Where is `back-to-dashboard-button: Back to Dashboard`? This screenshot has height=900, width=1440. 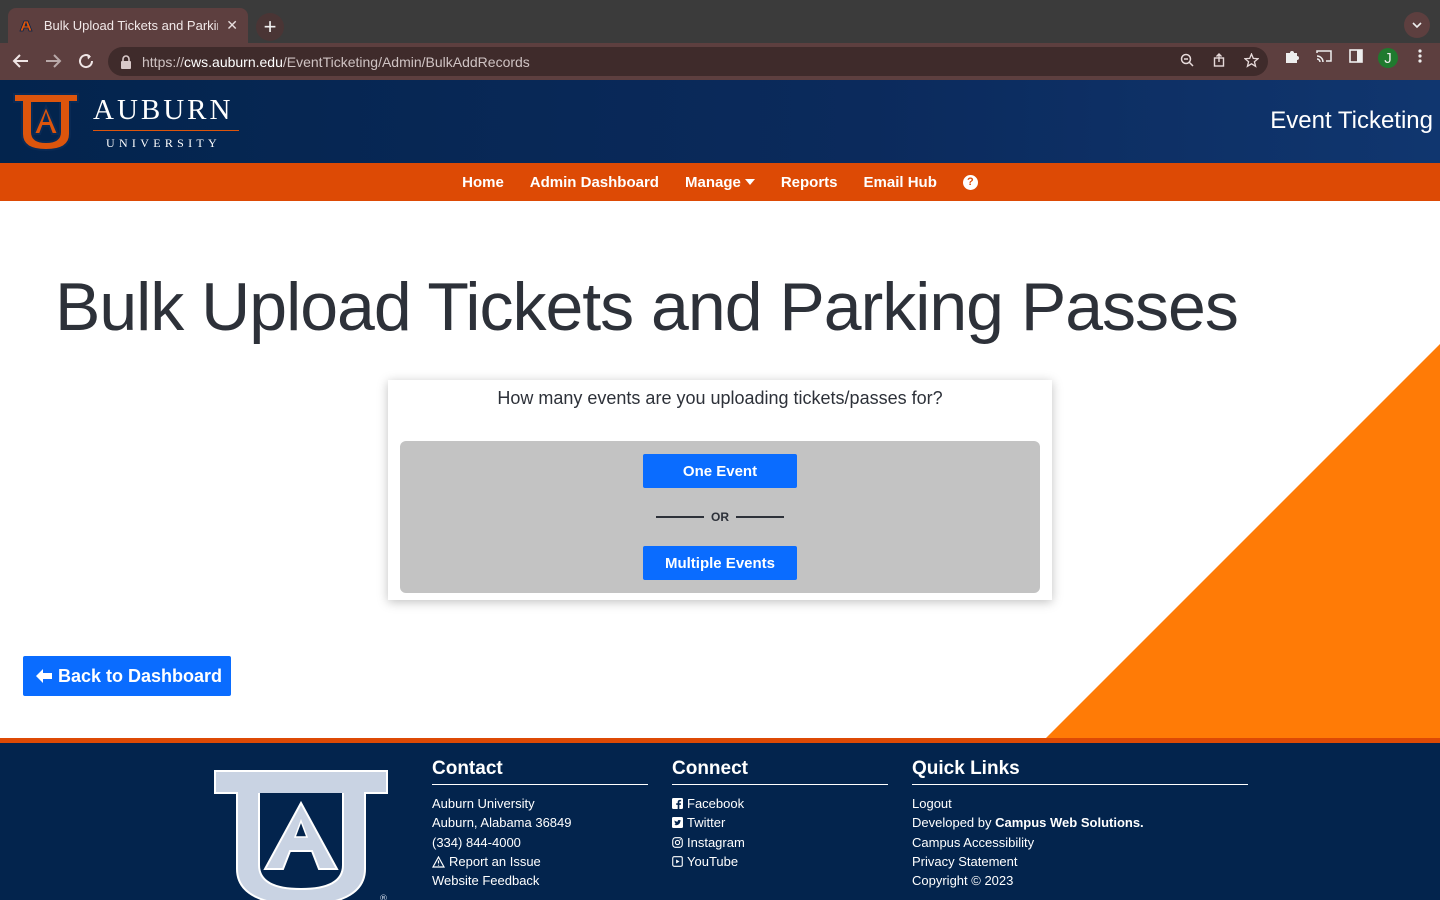
back-to-dashboard-button: Back to Dashboard is located at coordinates (127, 676).